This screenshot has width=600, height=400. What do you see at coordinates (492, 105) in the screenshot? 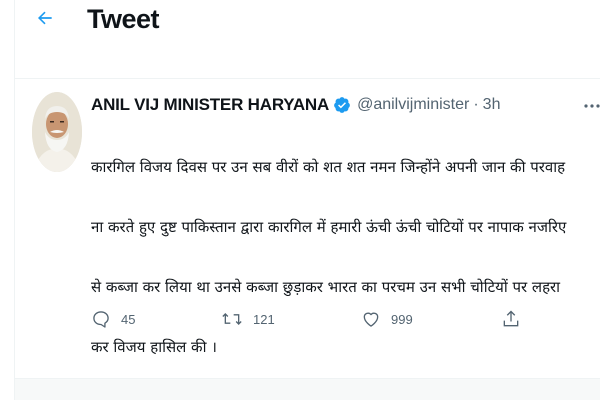
I see `tweet-timestamp: 3h` at bounding box center [492, 105].